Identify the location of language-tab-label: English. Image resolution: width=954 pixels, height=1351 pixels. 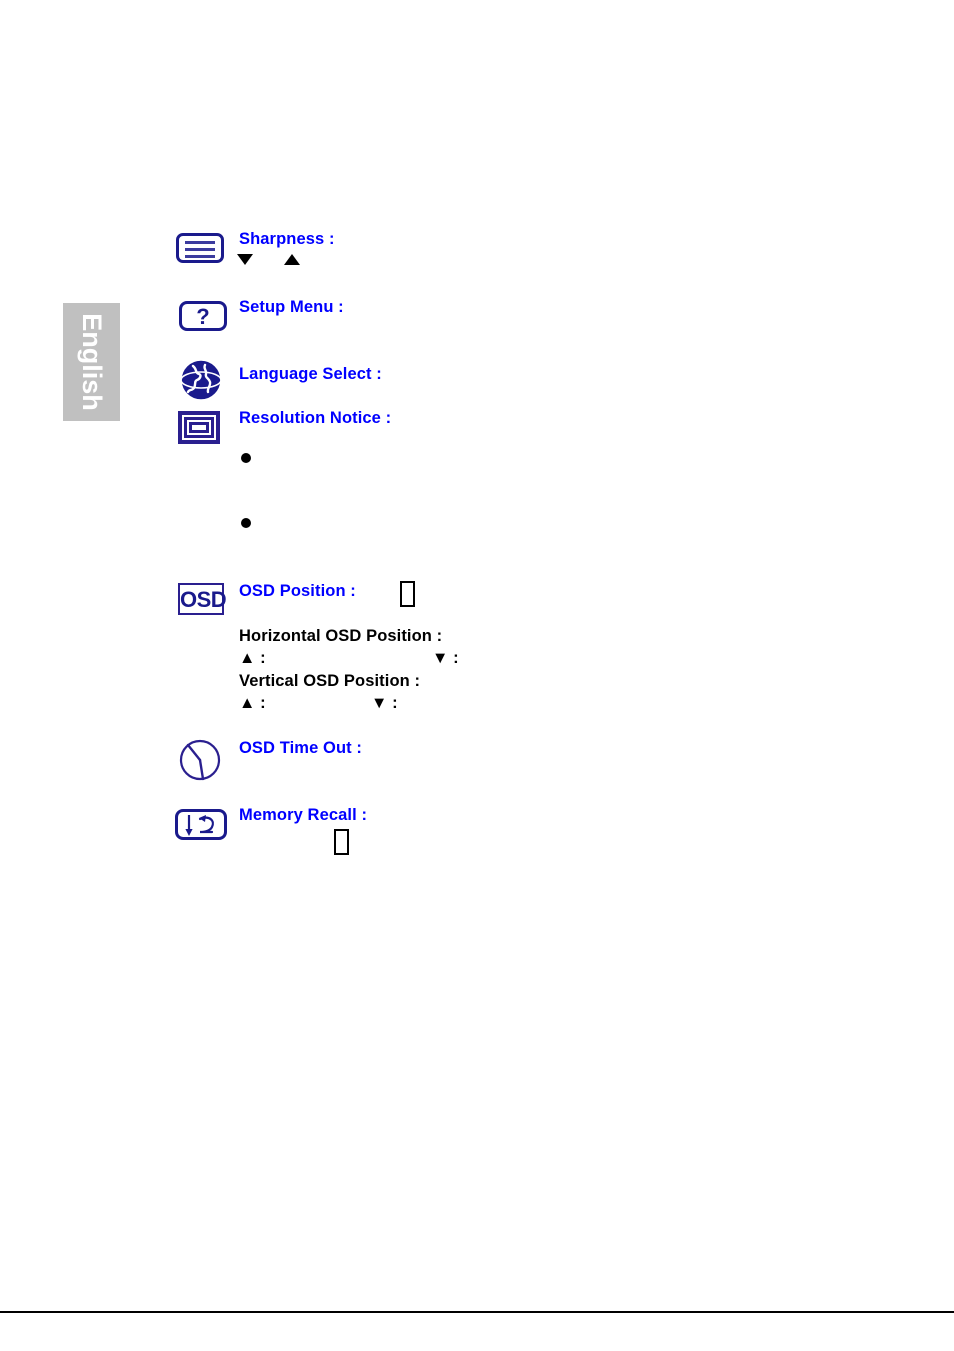
(92, 362).